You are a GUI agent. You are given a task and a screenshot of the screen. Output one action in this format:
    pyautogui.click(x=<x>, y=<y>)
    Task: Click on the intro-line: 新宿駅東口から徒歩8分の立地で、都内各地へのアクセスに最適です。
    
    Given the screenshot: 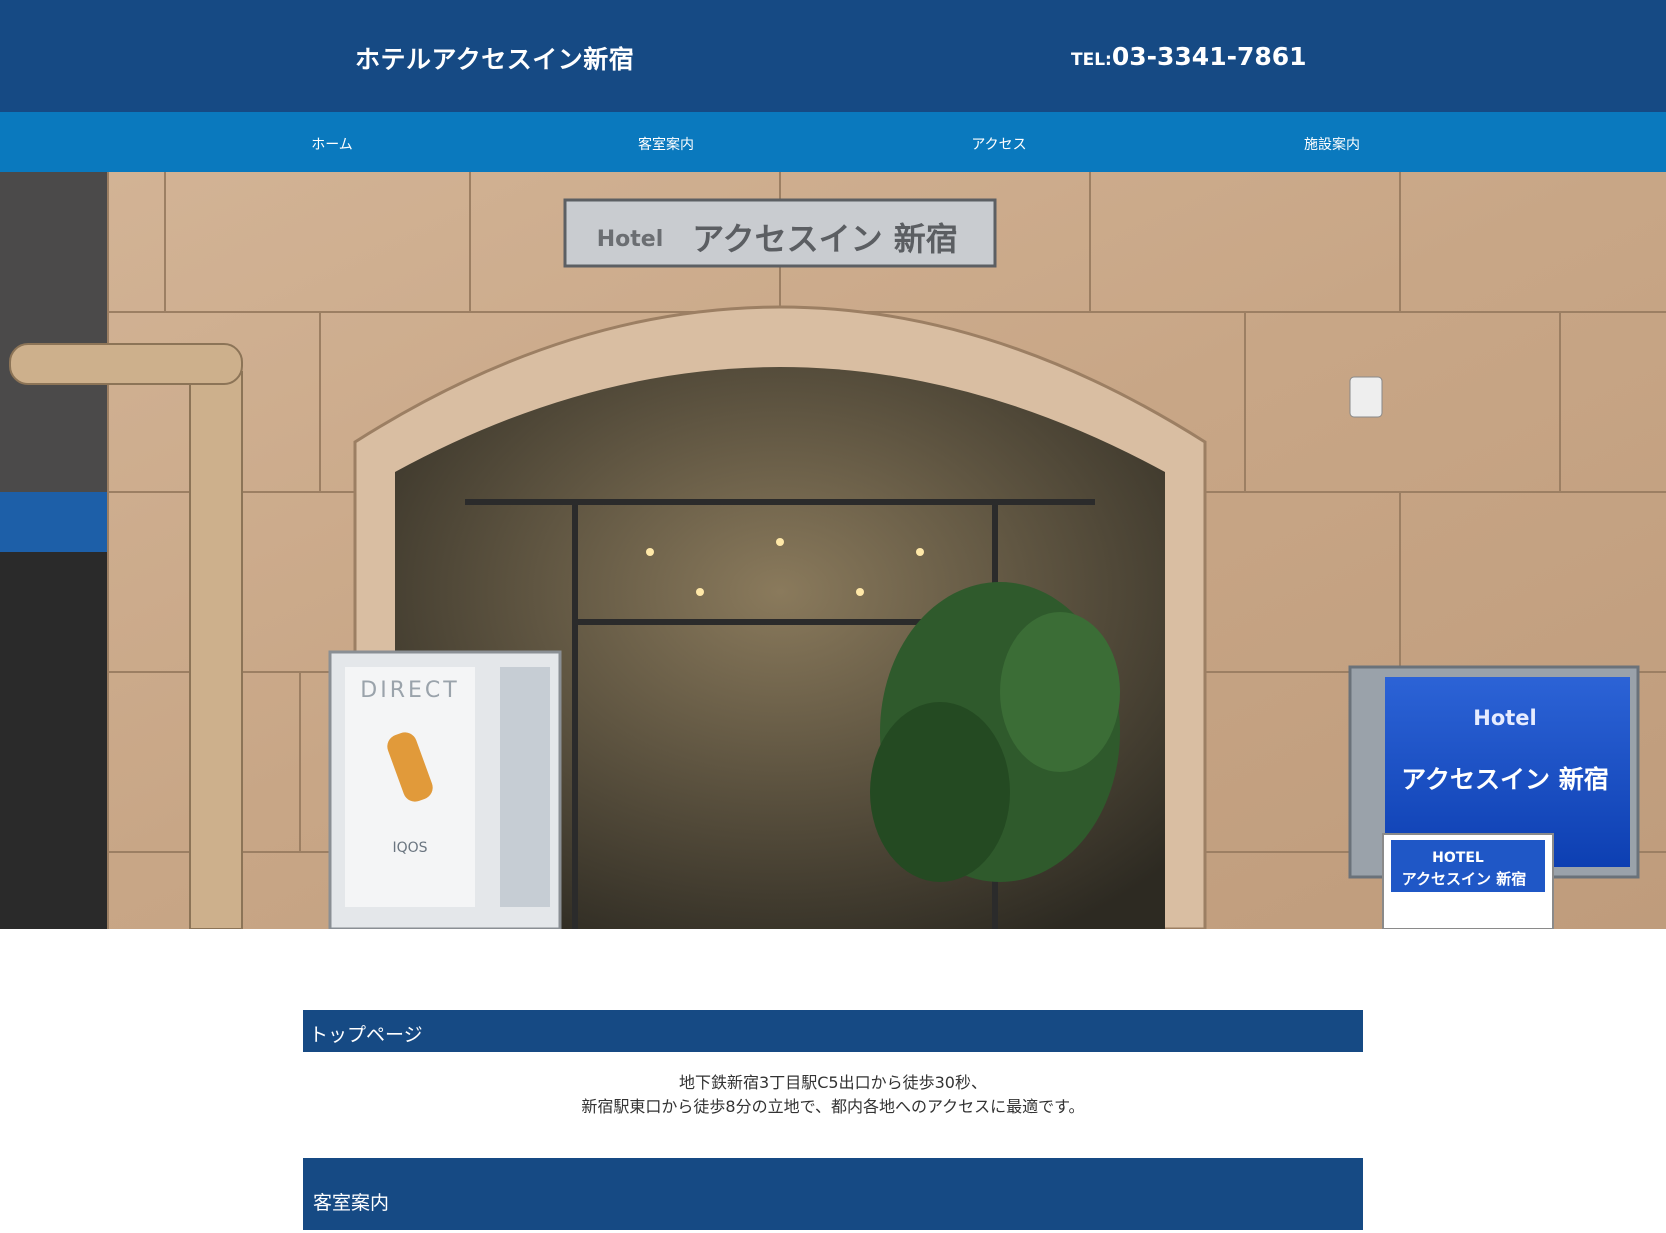 What is the action you would take?
    pyautogui.click(x=833, y=1106)
    